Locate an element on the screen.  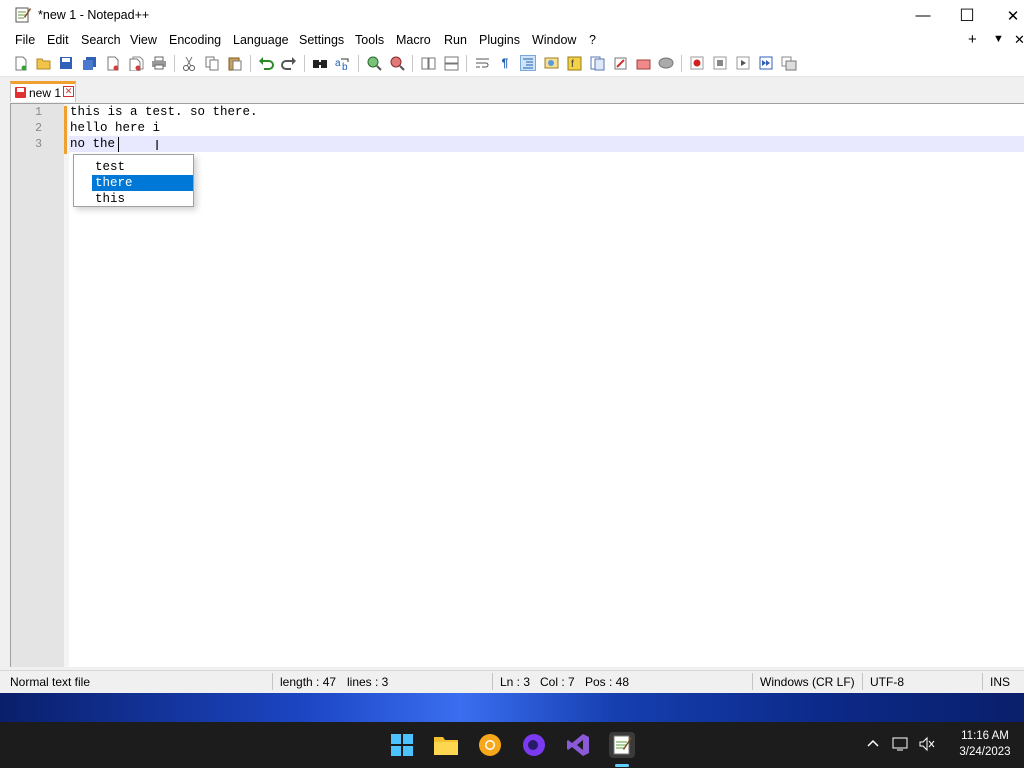
menu-encoding: Encoding is located at coordinates (195, 40).